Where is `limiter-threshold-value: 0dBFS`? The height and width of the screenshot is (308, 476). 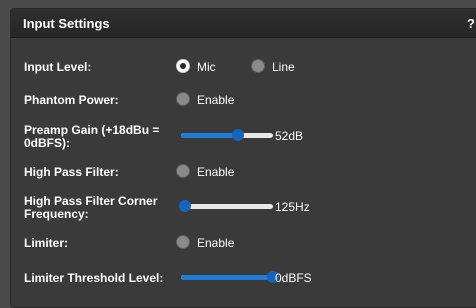
limiter-threshold-value: 0dBFS is located at coordinates (293, 278).